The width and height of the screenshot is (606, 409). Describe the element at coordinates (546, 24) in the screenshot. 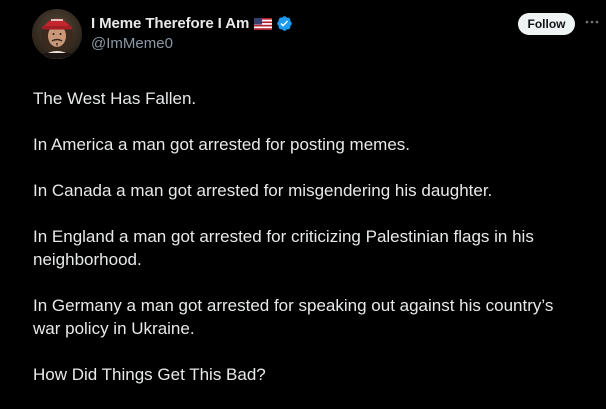

I see `follow-button: Follow` at that location.